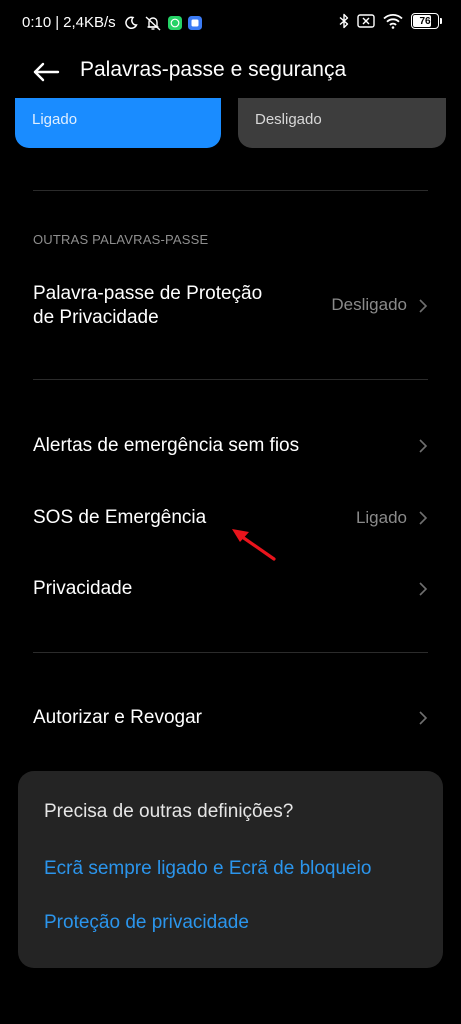 The height and width of the screenshot is (1024, 461). Describe the element at coordinates (55, 119) in the screenshot. I see `toggle-card-state: Ligado` at that location.